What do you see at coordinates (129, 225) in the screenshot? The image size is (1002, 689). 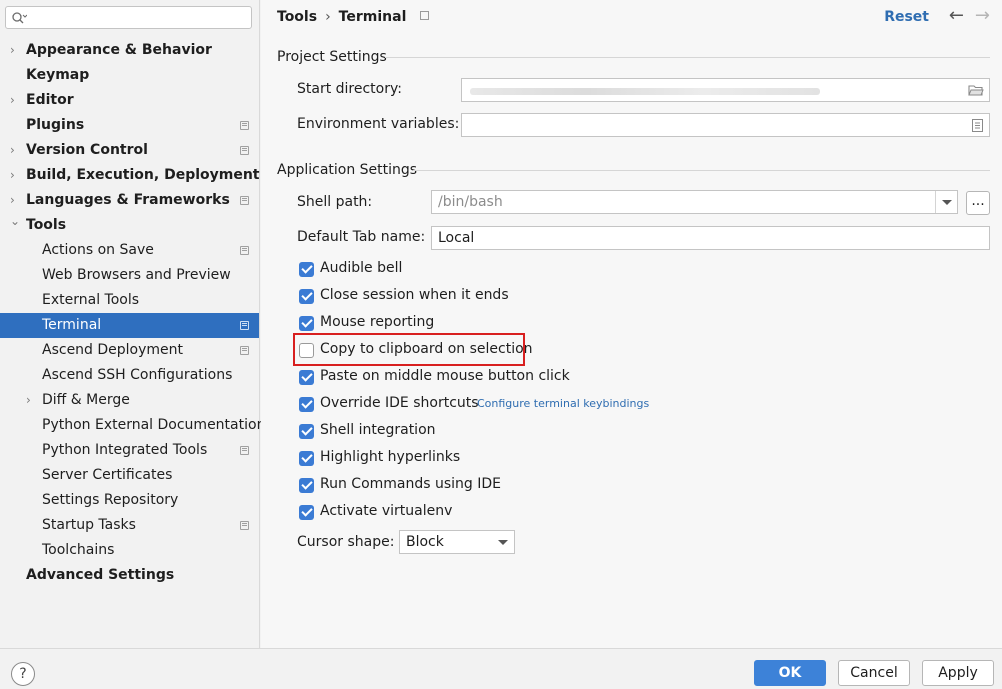 I see `sidebar-item-tools: ⌄ Tools` at bounding box center [129, 225].